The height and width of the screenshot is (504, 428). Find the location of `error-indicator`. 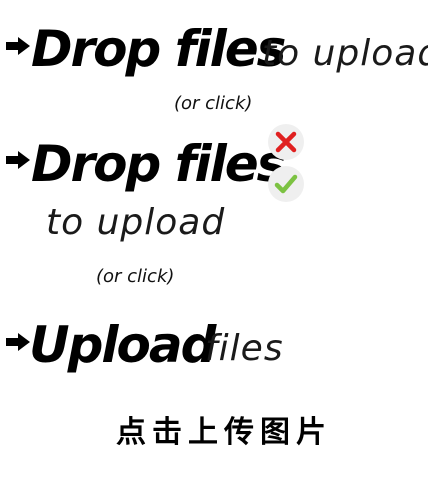

error-indicator is located at coordinates (286, 142).